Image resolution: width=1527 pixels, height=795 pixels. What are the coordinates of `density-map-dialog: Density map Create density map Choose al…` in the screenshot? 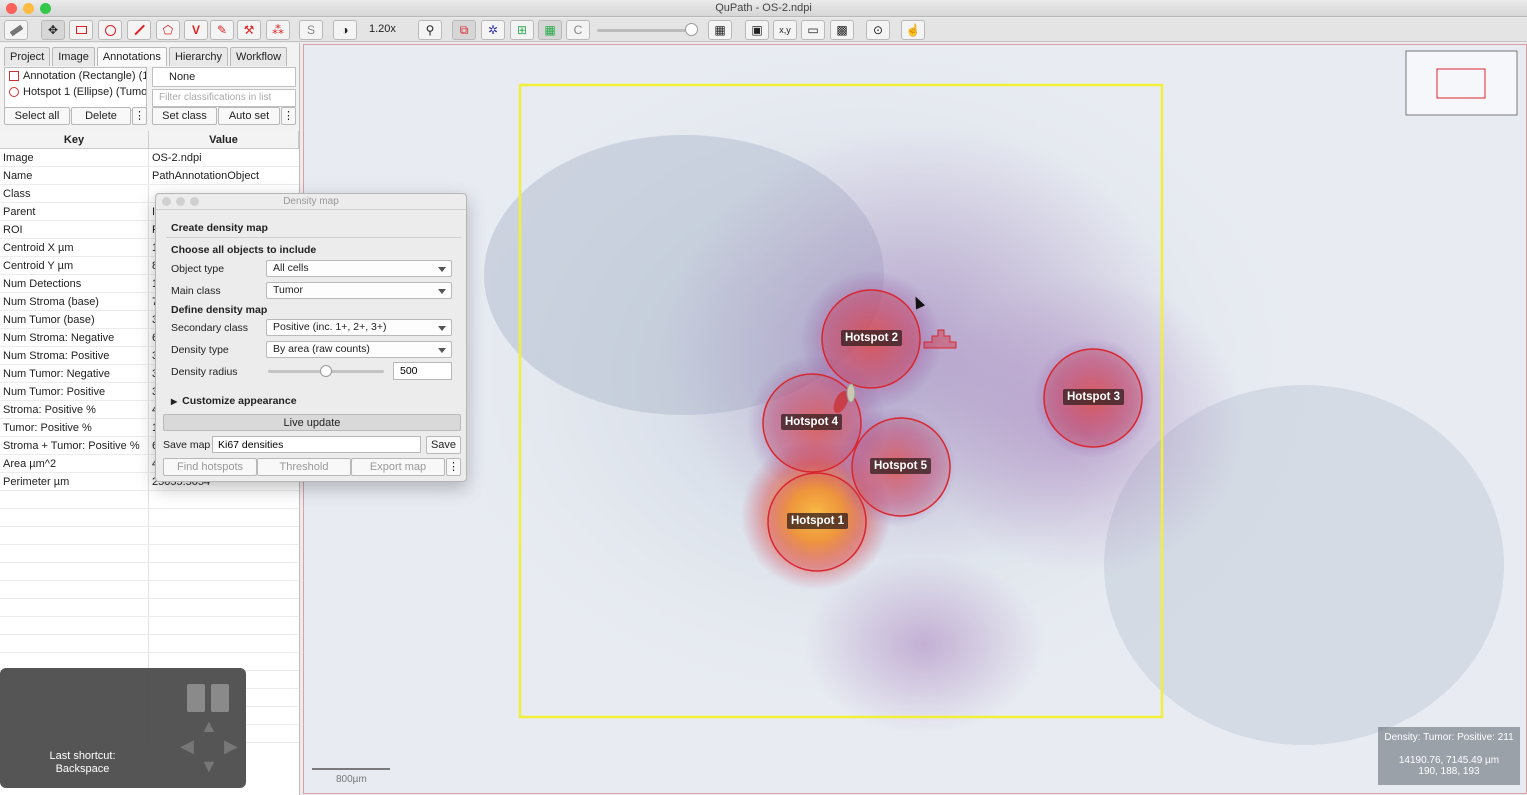 It's located at (311, 337).